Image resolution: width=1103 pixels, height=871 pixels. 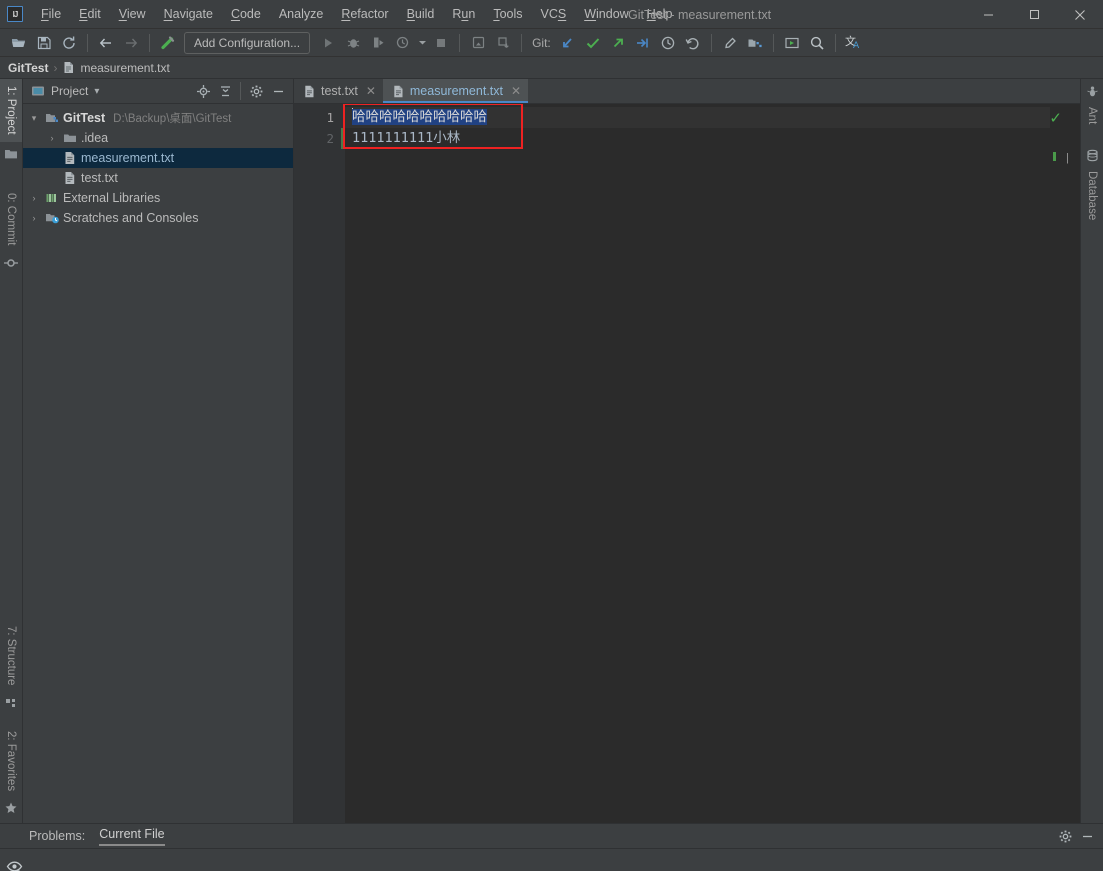 What do you see at coordinates (463, 14) in the screenshot?
I see `menu-run: Run` at bounding box center [463, 14].